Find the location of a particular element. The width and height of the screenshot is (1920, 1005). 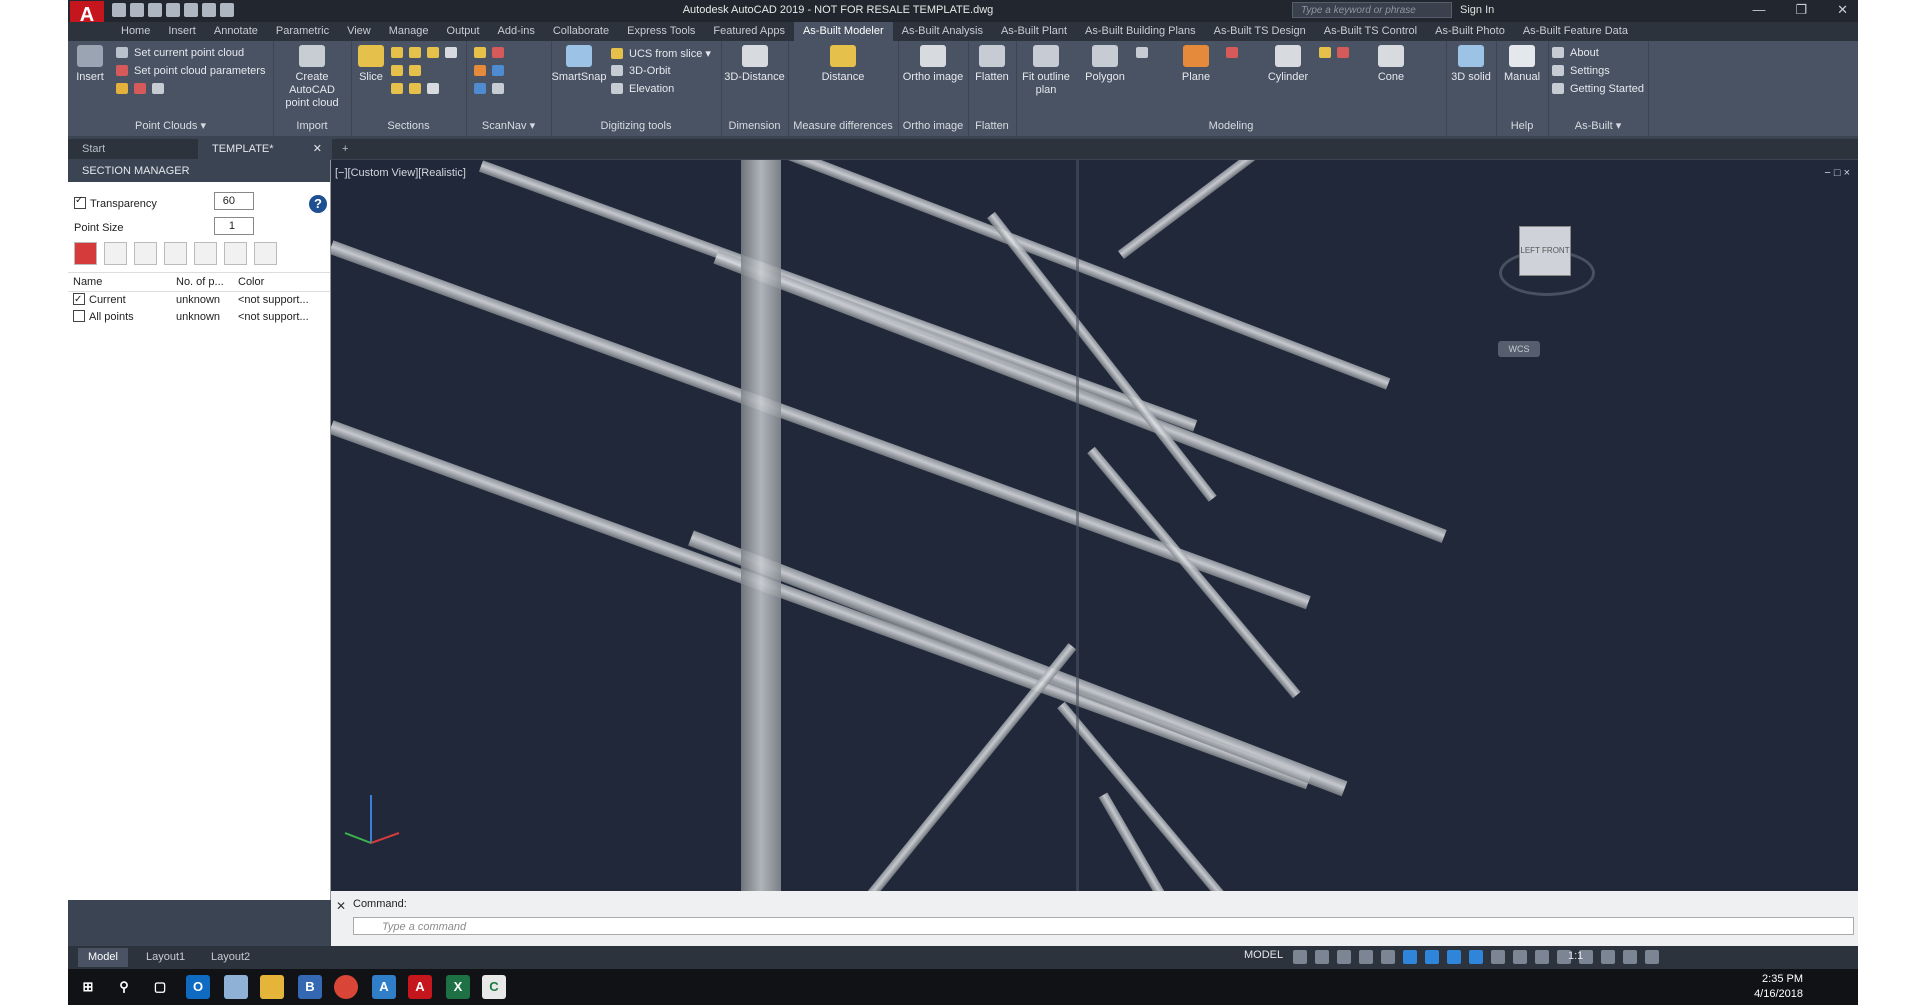

point-size-spinner: 1 is located at coordinates (234, 226).